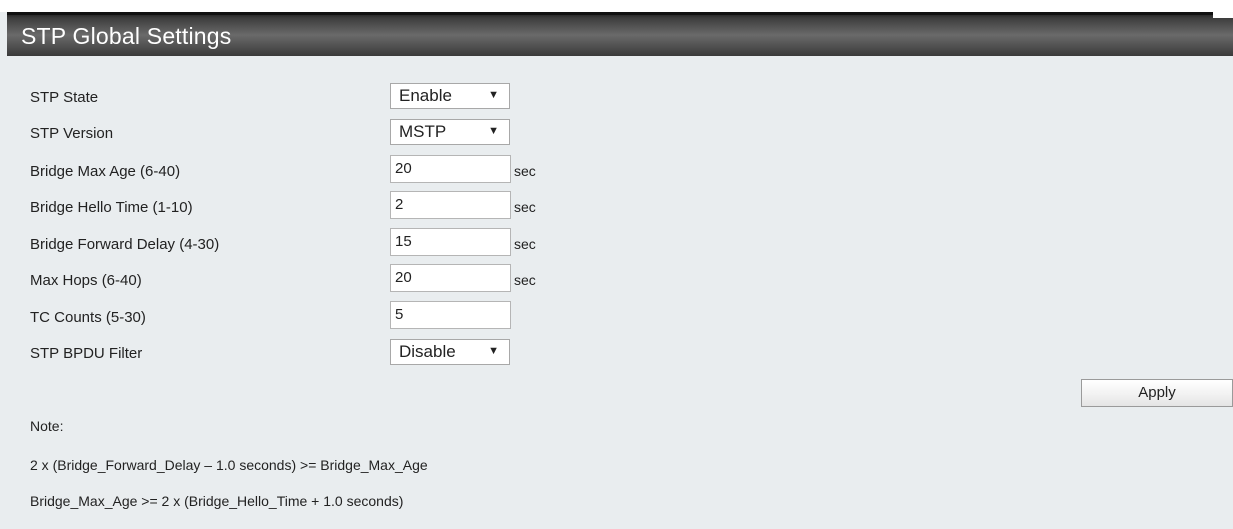 This screenshot has width=1233, height=529. Describe the element at coordinates (399, 314) in the screenshot. I see `tc-counts-value: 5` at that location.